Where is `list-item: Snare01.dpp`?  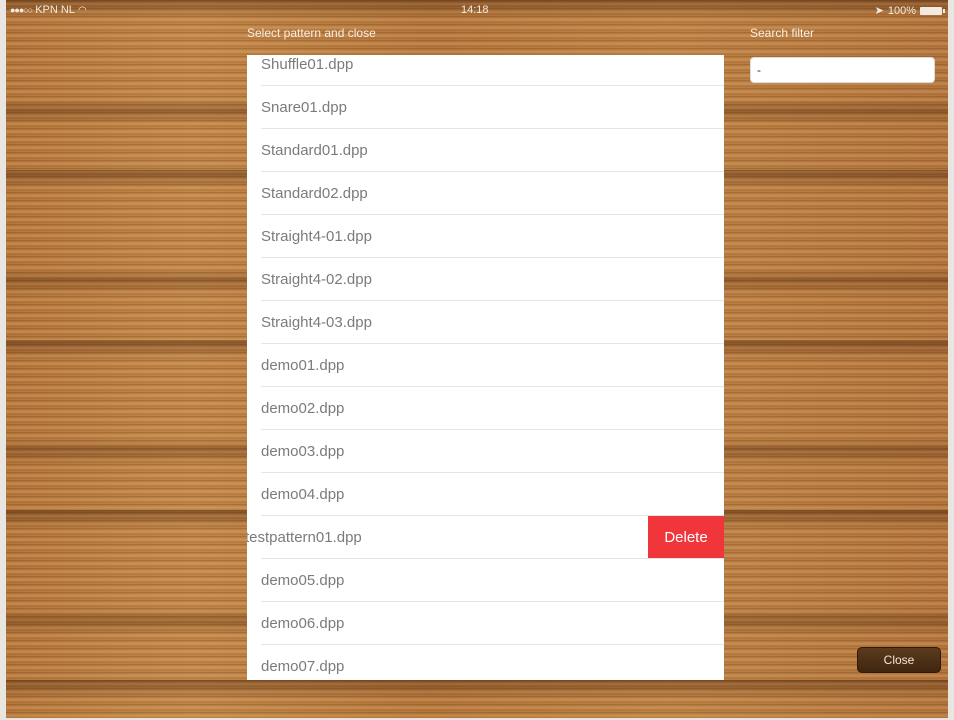 list-item: Snare01.dpp is located at coordinates (485, 107).